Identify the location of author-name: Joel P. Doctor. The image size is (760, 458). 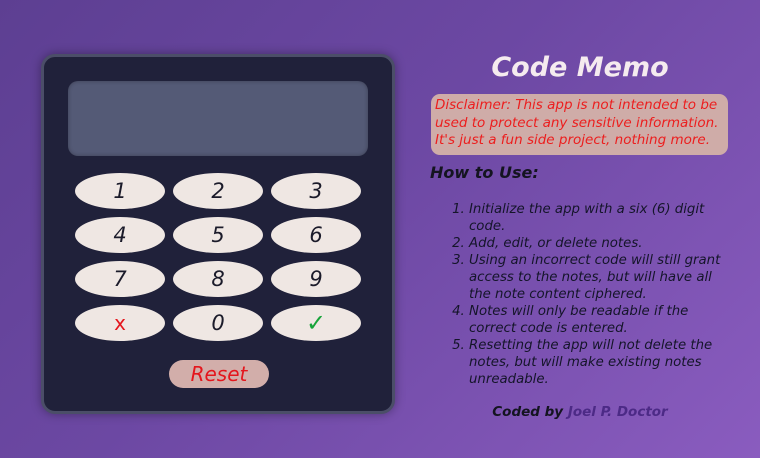
(617, 412).